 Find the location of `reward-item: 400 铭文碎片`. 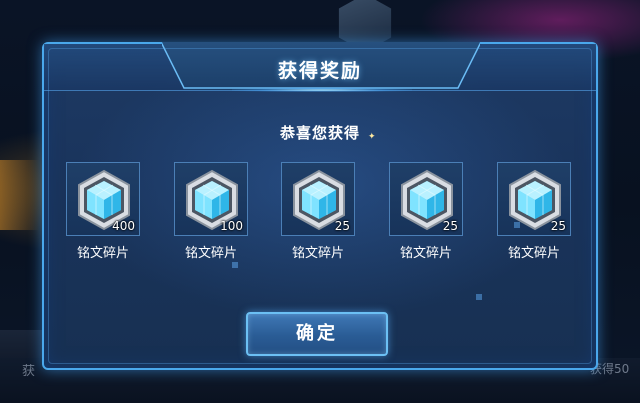

reward-item: 400 铭文碎片 is located at coordinates (104, 211).